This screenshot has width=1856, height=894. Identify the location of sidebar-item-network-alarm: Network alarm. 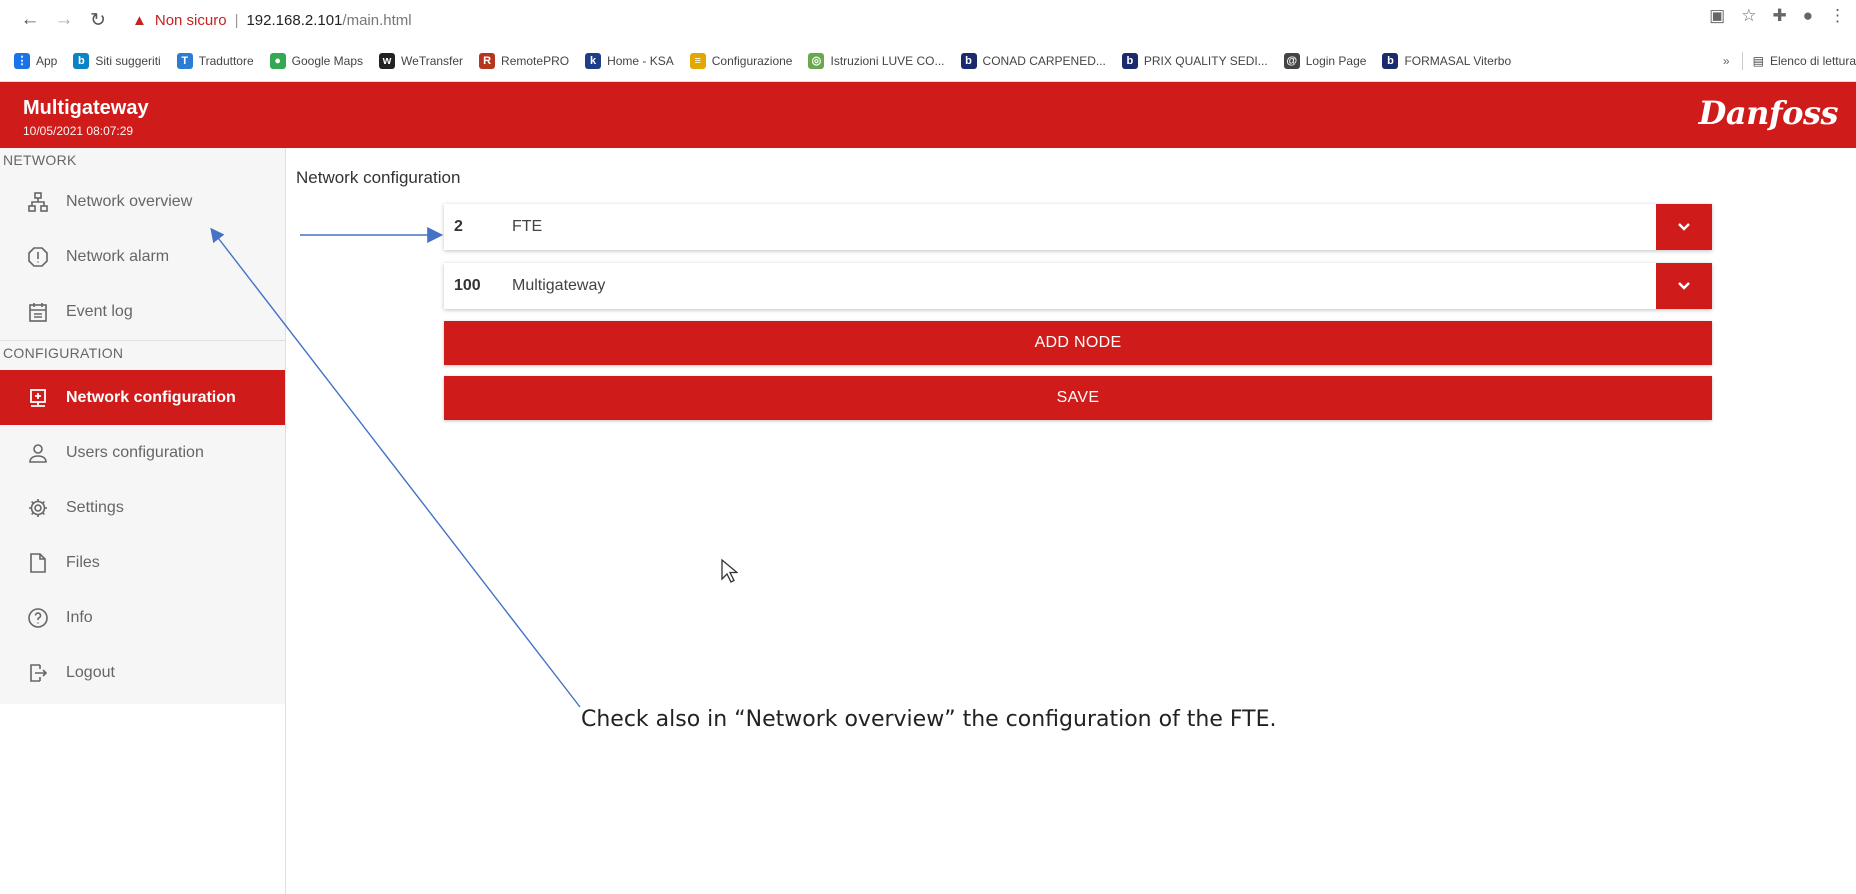
(142, 256).